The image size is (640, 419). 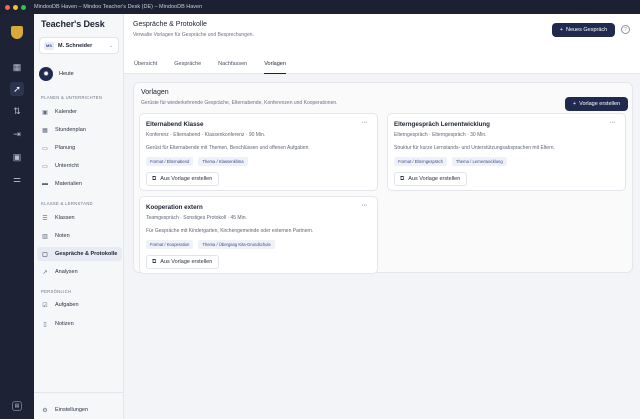 I want to click on sidebar-item-materialien: ▬ Materialien, so click(x=79, y=184).